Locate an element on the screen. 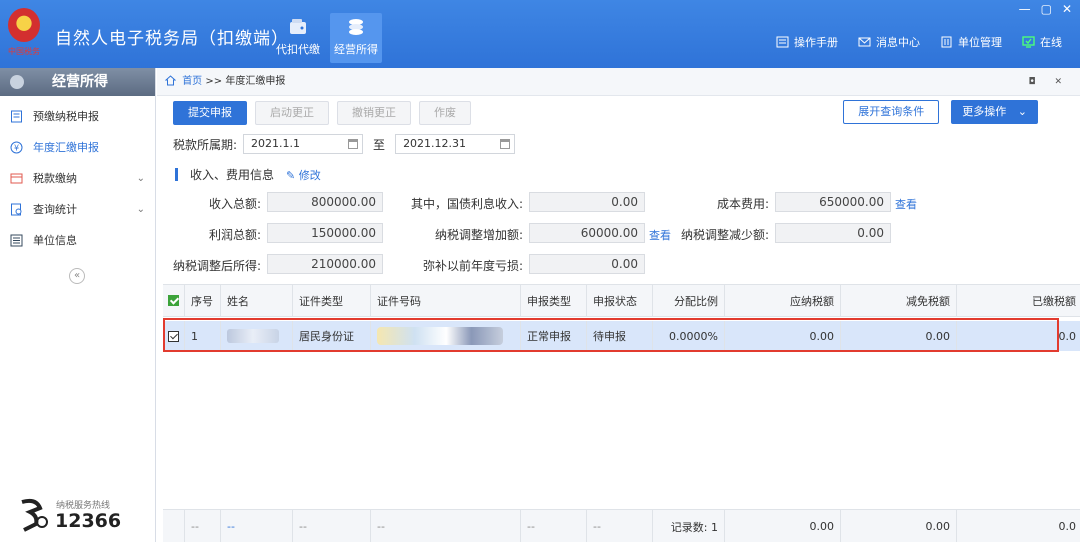 This screenshot has height=542, width=1080. right-menu: 操作手册 消息中心 单位管理 在线 is located at coordinates (919, 42).